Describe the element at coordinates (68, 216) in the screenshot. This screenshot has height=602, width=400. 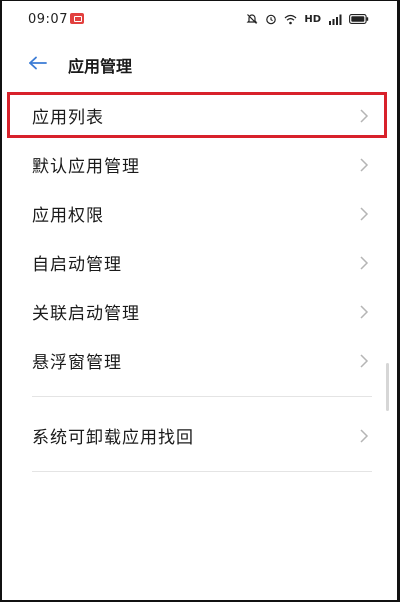
I see `list-item-label: 应用权限` at that location.